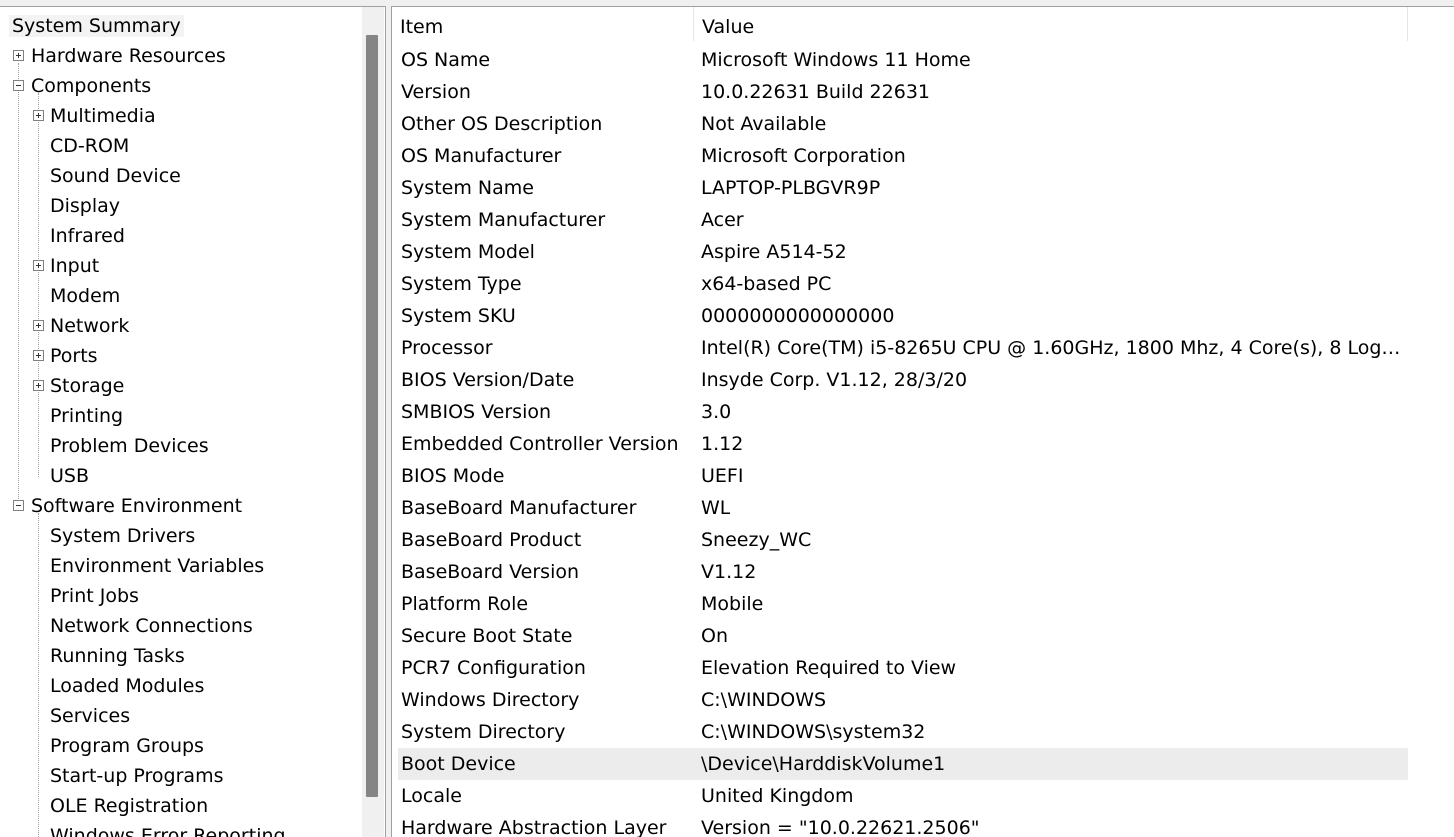 The image size is (1454, 837). What do you see at coordinates (69, 476) in the screenshot?
I see `tree-item-usb: USB` at bounding box center [69, 476].